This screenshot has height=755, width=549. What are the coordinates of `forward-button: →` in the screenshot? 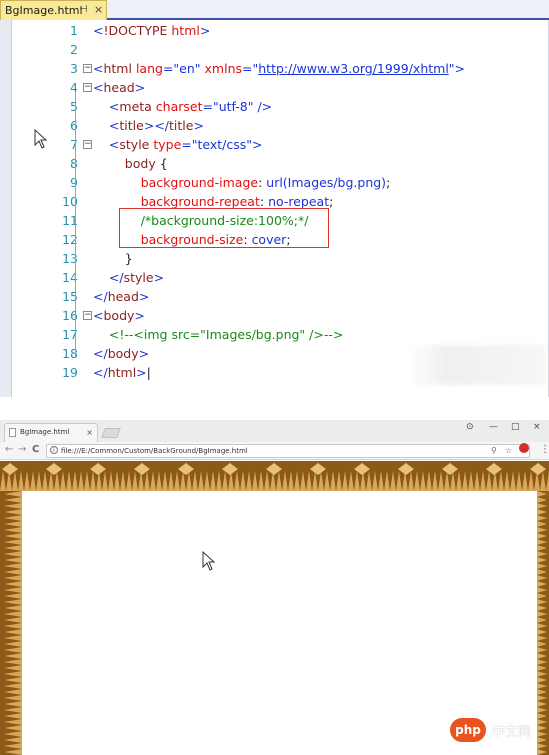 It's located at (22, 449).